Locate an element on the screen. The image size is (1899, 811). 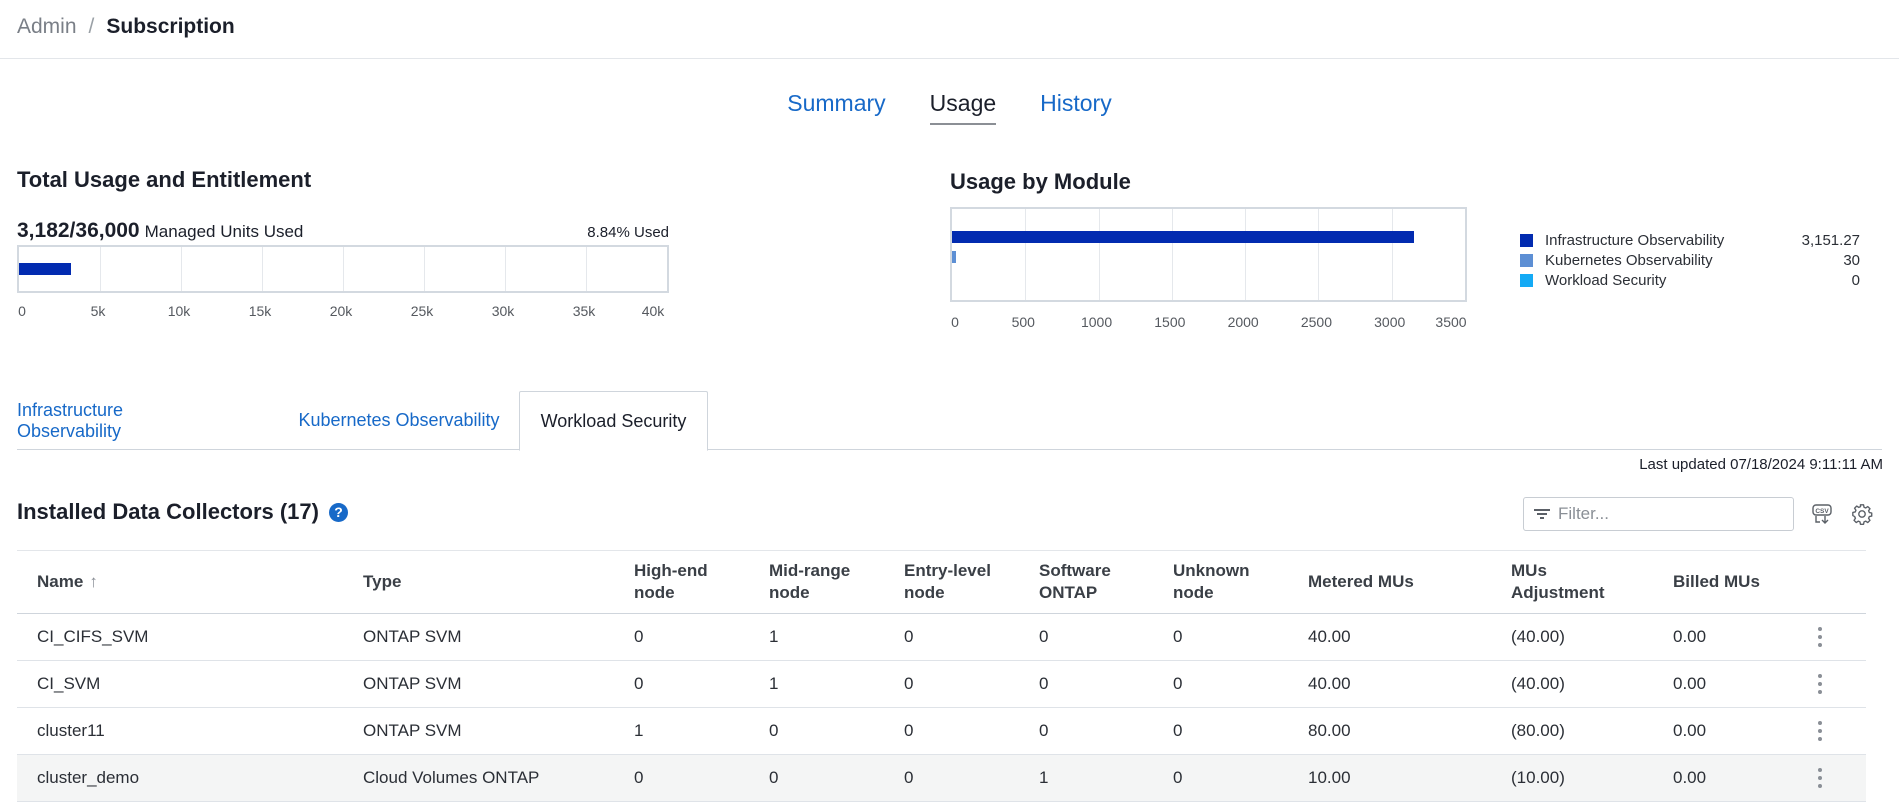
page-tabs: Summary Usage History is located at coordinates (949, 107).